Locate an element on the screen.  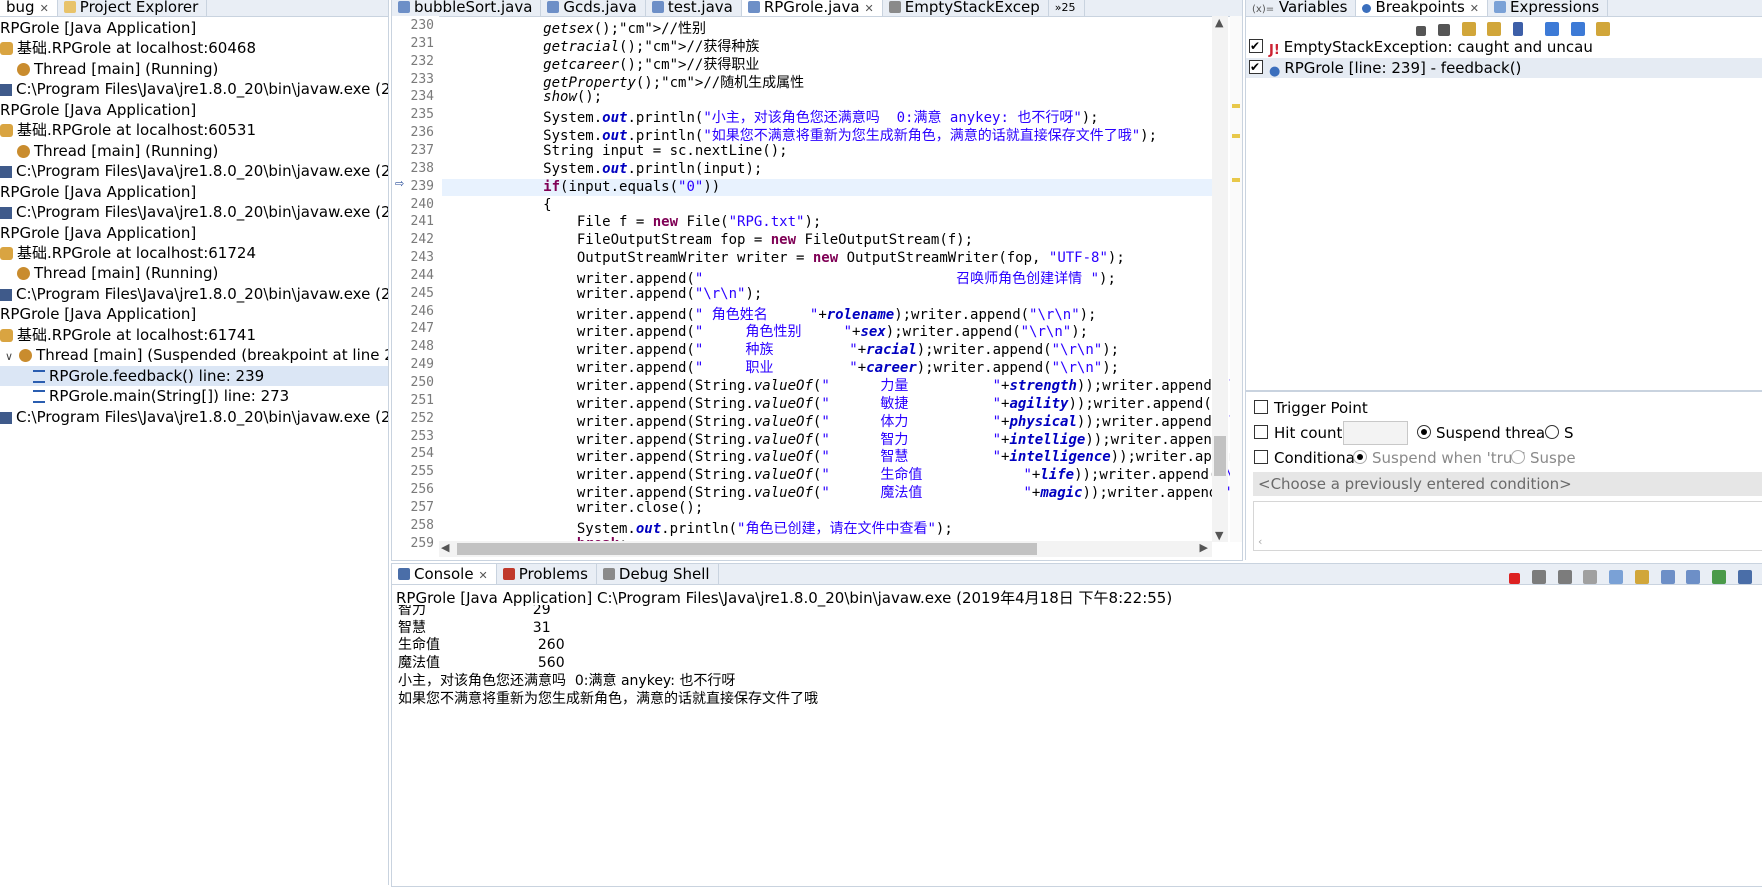
expand-all-icon is located at coordinates (1551, 29).